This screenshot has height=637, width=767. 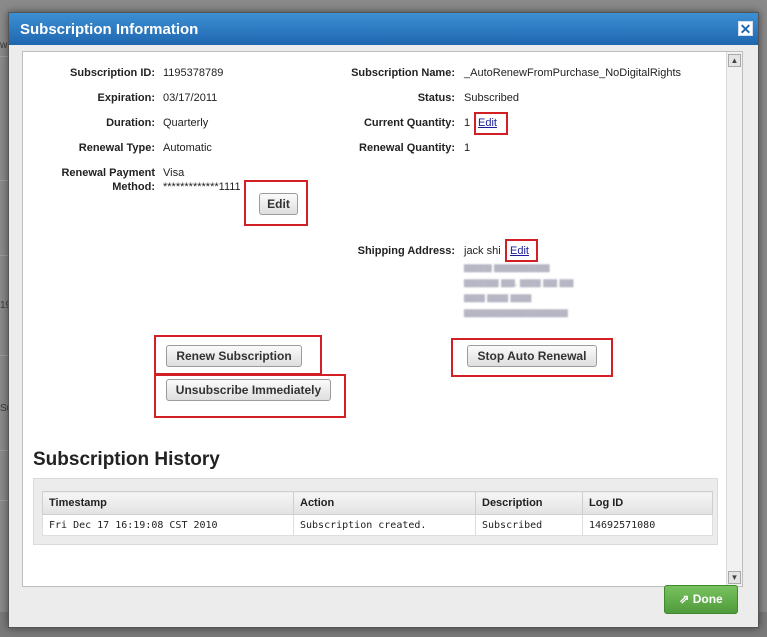 What do you see at coordinates (745, 28) in the screenshot?
I see `close-icon: ✕` at bounding box center [745, 28].